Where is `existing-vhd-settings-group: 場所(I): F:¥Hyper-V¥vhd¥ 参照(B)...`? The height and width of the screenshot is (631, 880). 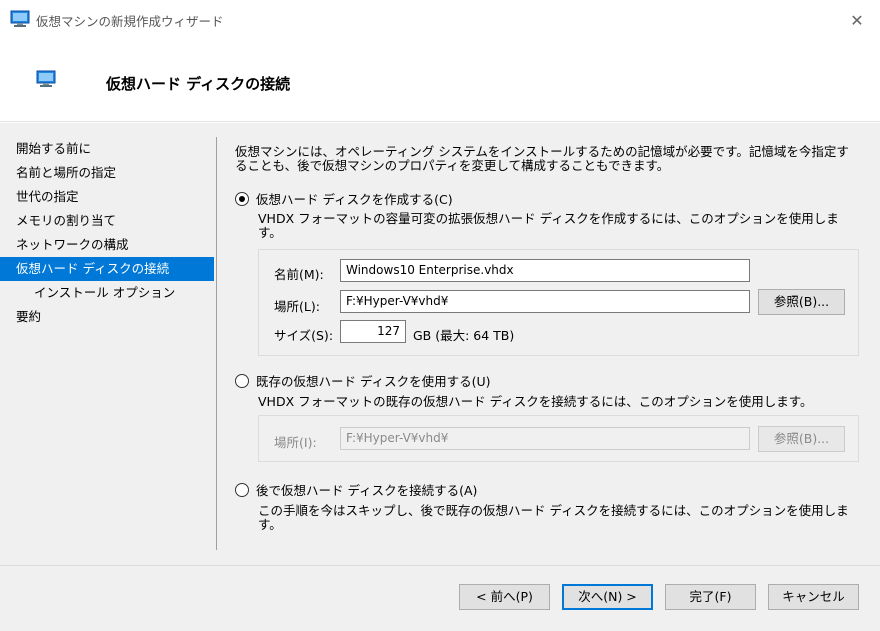
existing-vhd-settings-group: 場所(I): F:¥Hyper-V¥vhd¥ 参照(B)... is located at coordinates (558, 438).